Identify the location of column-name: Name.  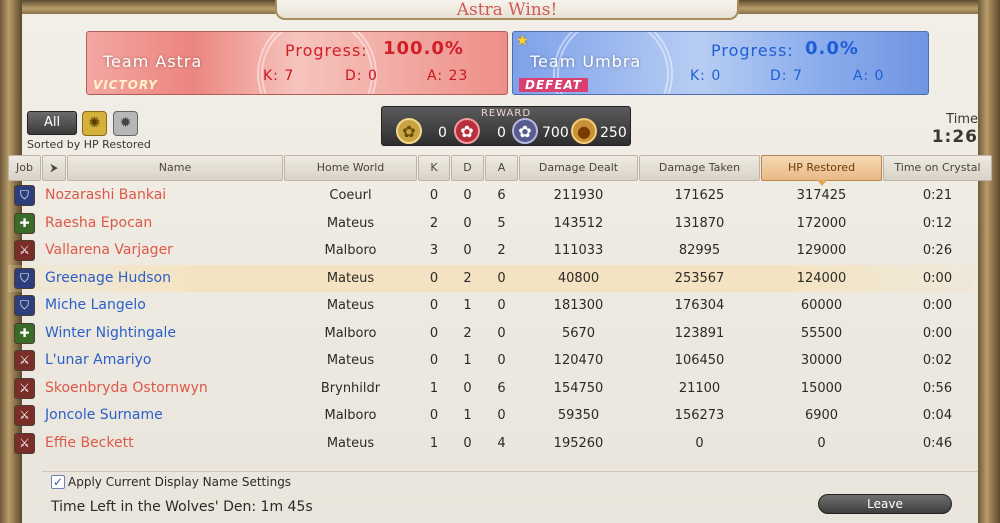
(175, 168).